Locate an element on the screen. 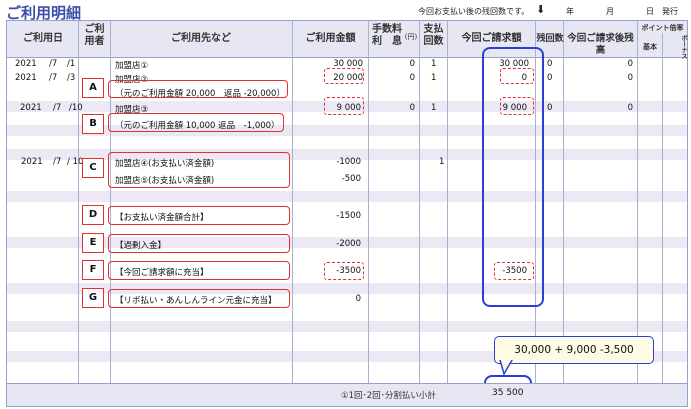 The height and width of the screenshot is (409, 691). marker-b: B is located at coordinates (93, 124).